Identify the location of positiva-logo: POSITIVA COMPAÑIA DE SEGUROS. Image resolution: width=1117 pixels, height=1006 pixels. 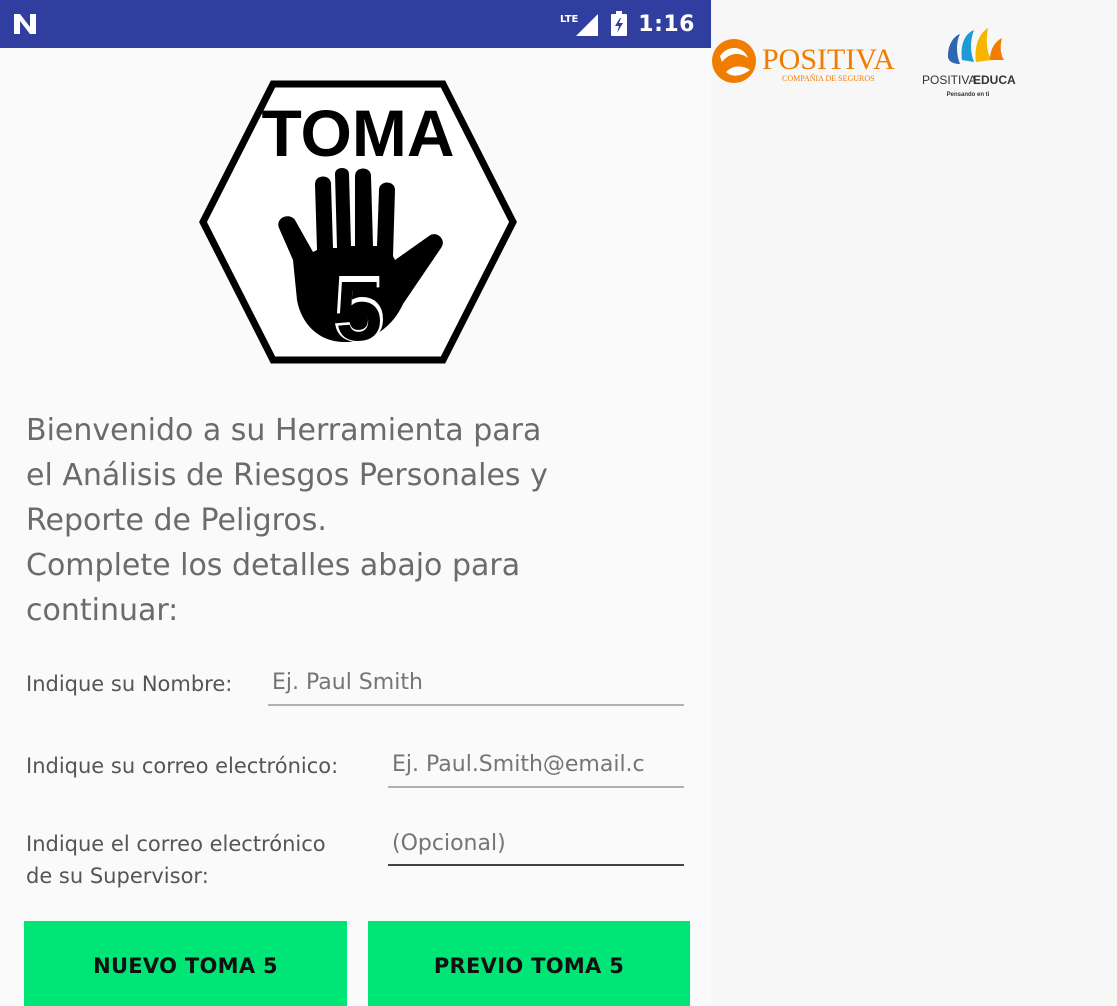
(803, 61).